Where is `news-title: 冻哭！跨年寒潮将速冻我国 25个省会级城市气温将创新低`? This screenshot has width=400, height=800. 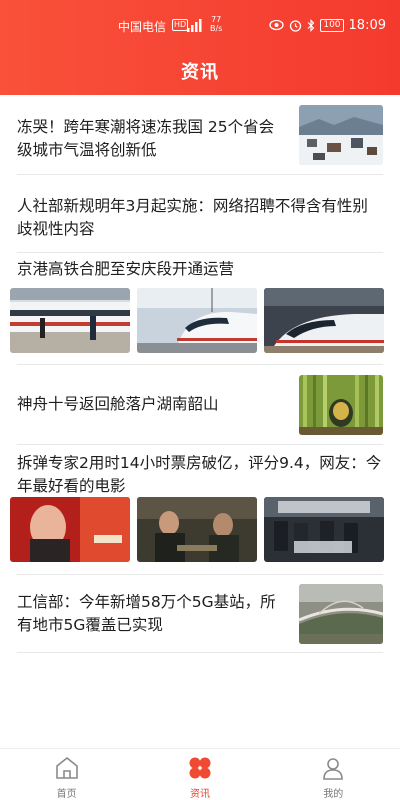
news-title: 冻哭！跨年寒潮将速冻我国 25个省会级城市气温将创新低 is located at coordinates (146, 138).